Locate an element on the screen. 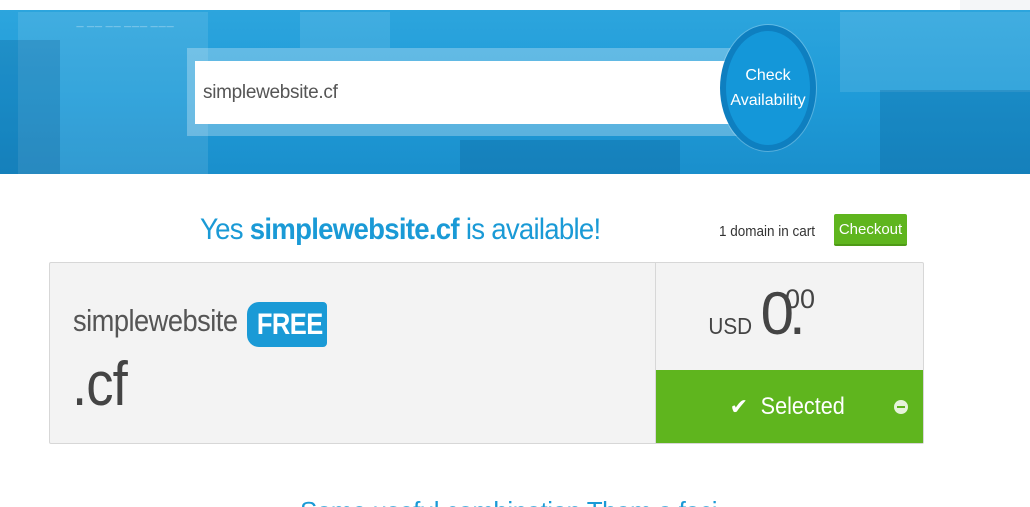  selected-button: ✔ Selected is located at coordinates (789, 406).